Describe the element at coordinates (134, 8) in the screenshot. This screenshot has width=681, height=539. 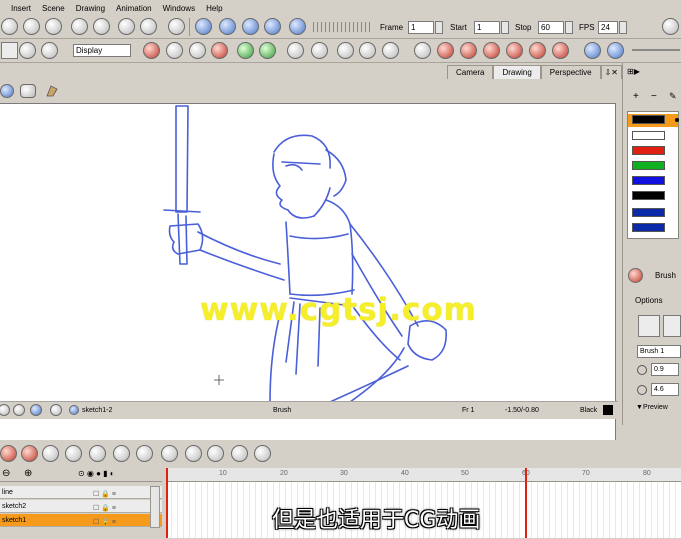
I see `menu-animation: Animation` at that location.